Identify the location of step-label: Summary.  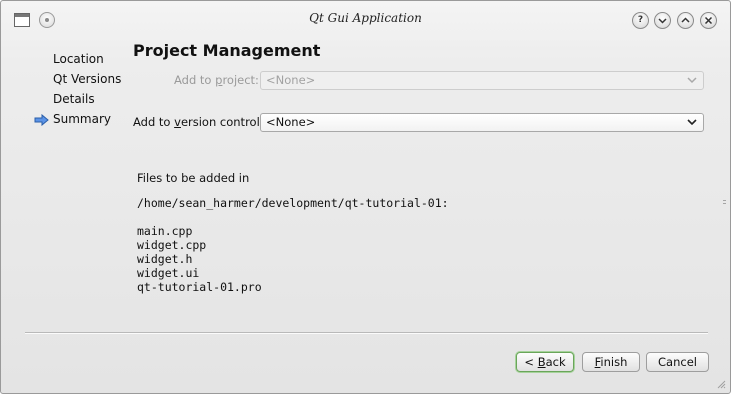
(82, 119).